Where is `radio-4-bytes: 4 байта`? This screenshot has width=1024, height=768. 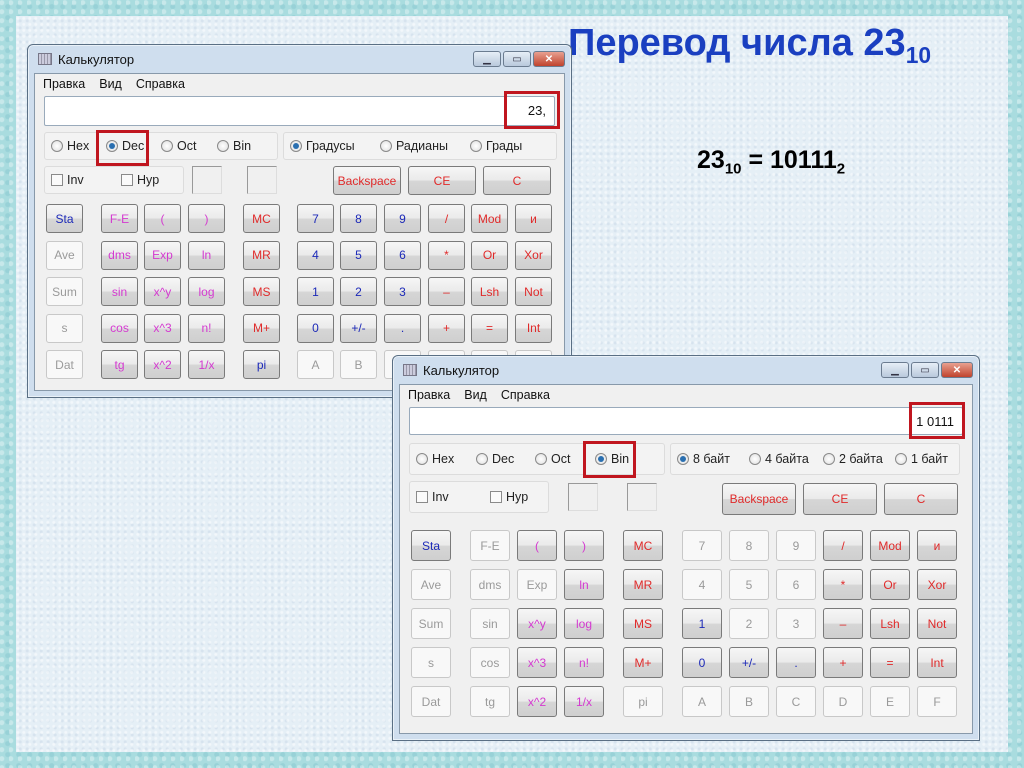
radio-4-bytes: 4 байта is located at coordinates (786, 459).